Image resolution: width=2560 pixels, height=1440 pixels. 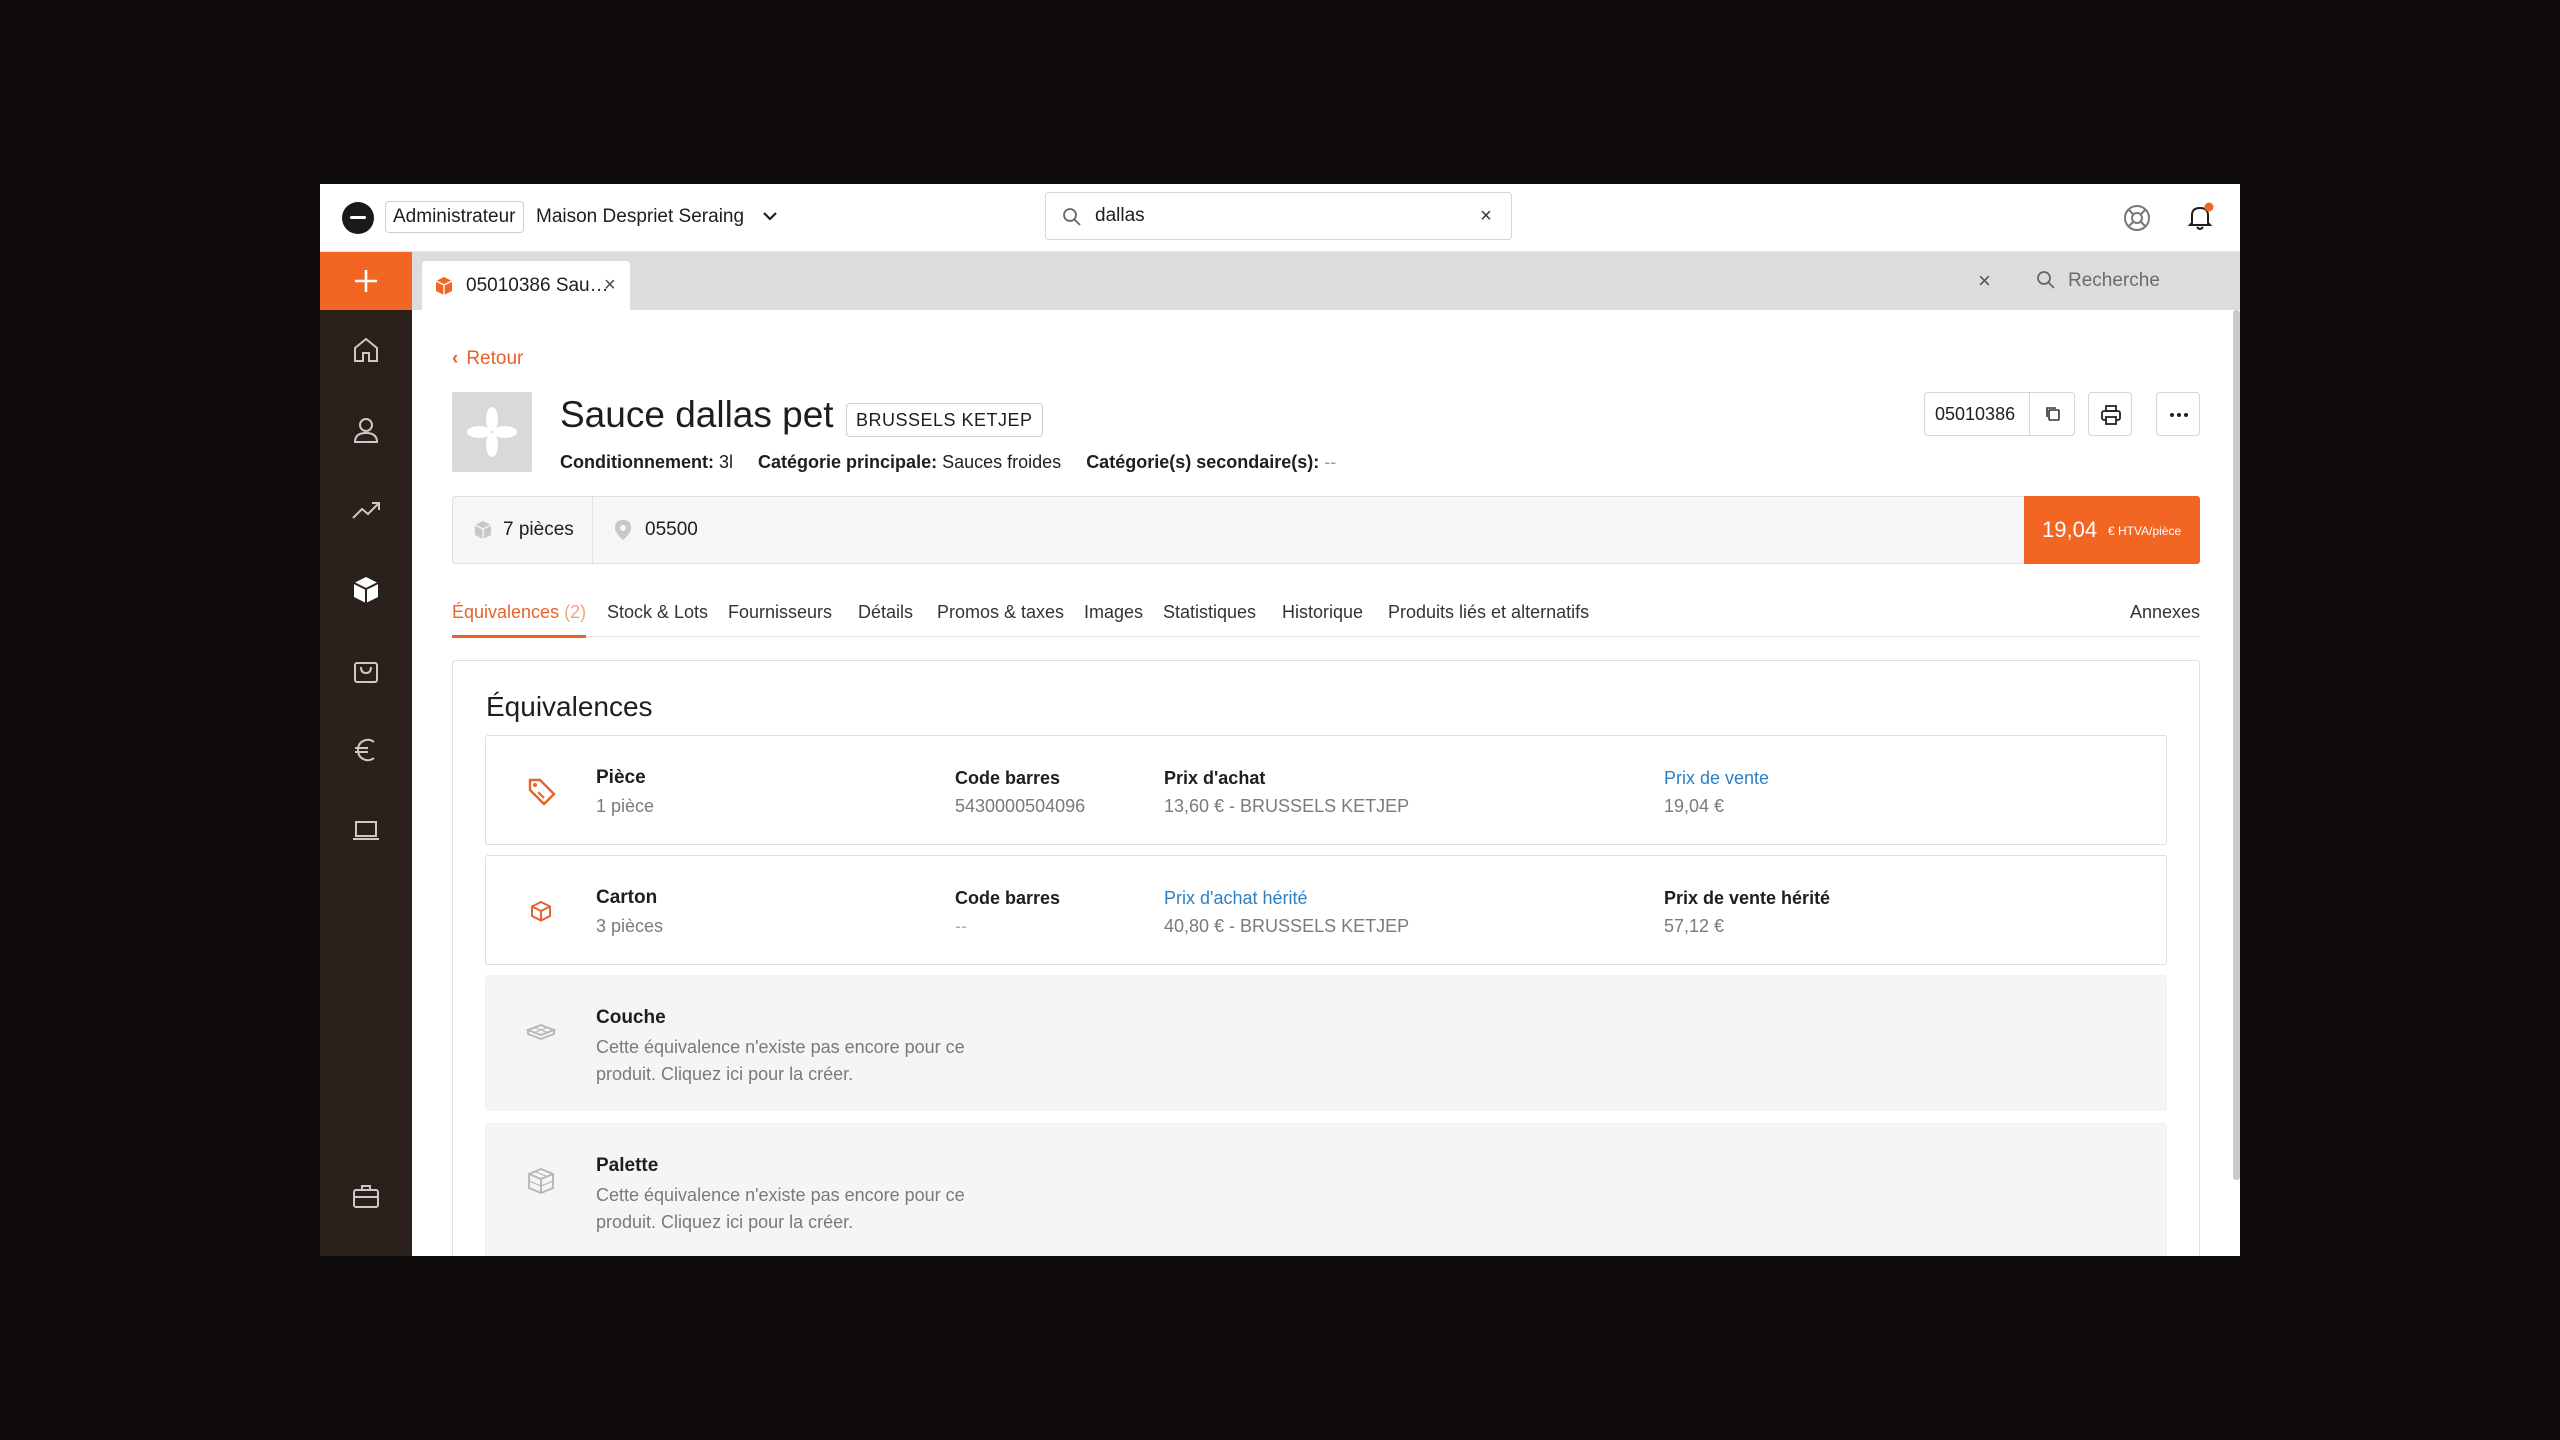 What do you see at coordinates (2114, 281) in the screenshot?
I see `tab-search-input: Recherche` at bounding box center [2114, 281].